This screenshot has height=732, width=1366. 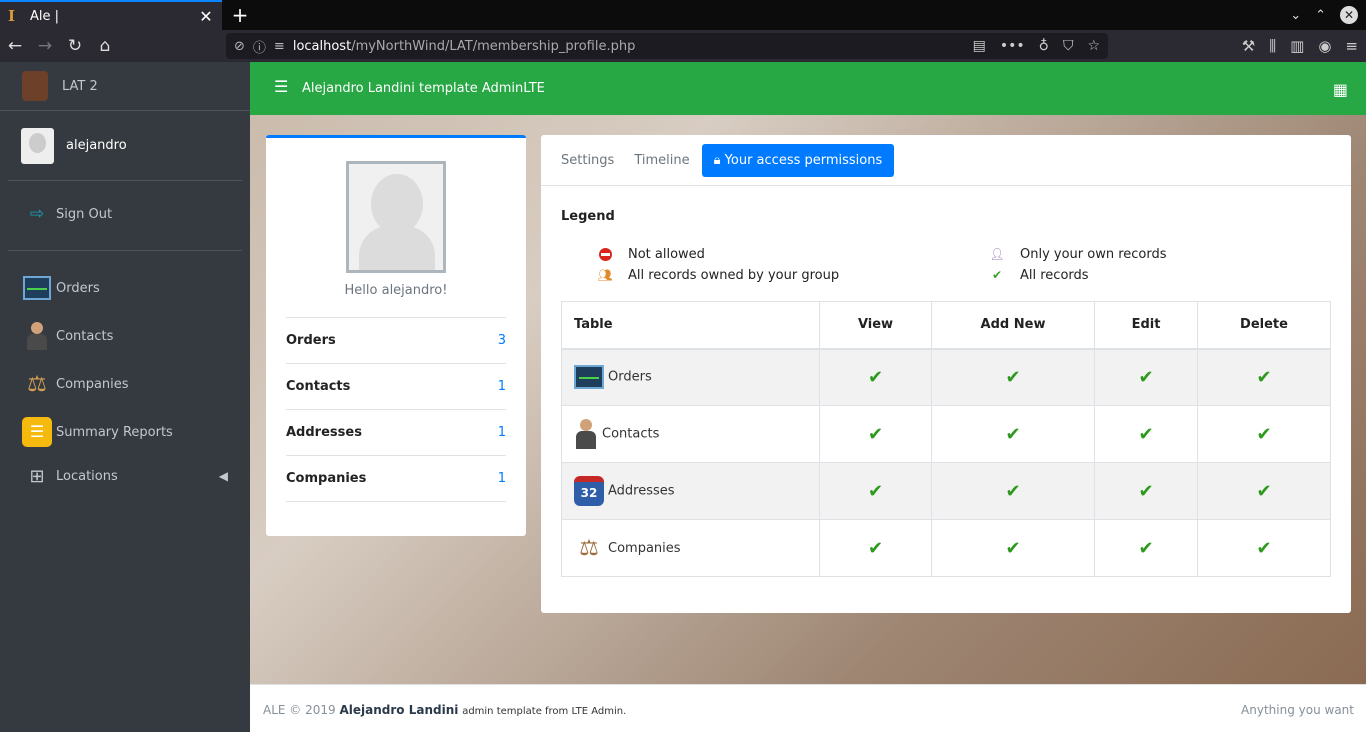 What do you see at coordinates (1264, 325) in the screenshot?
I see `column-header: Delete` at bounding box center [1264, 325].